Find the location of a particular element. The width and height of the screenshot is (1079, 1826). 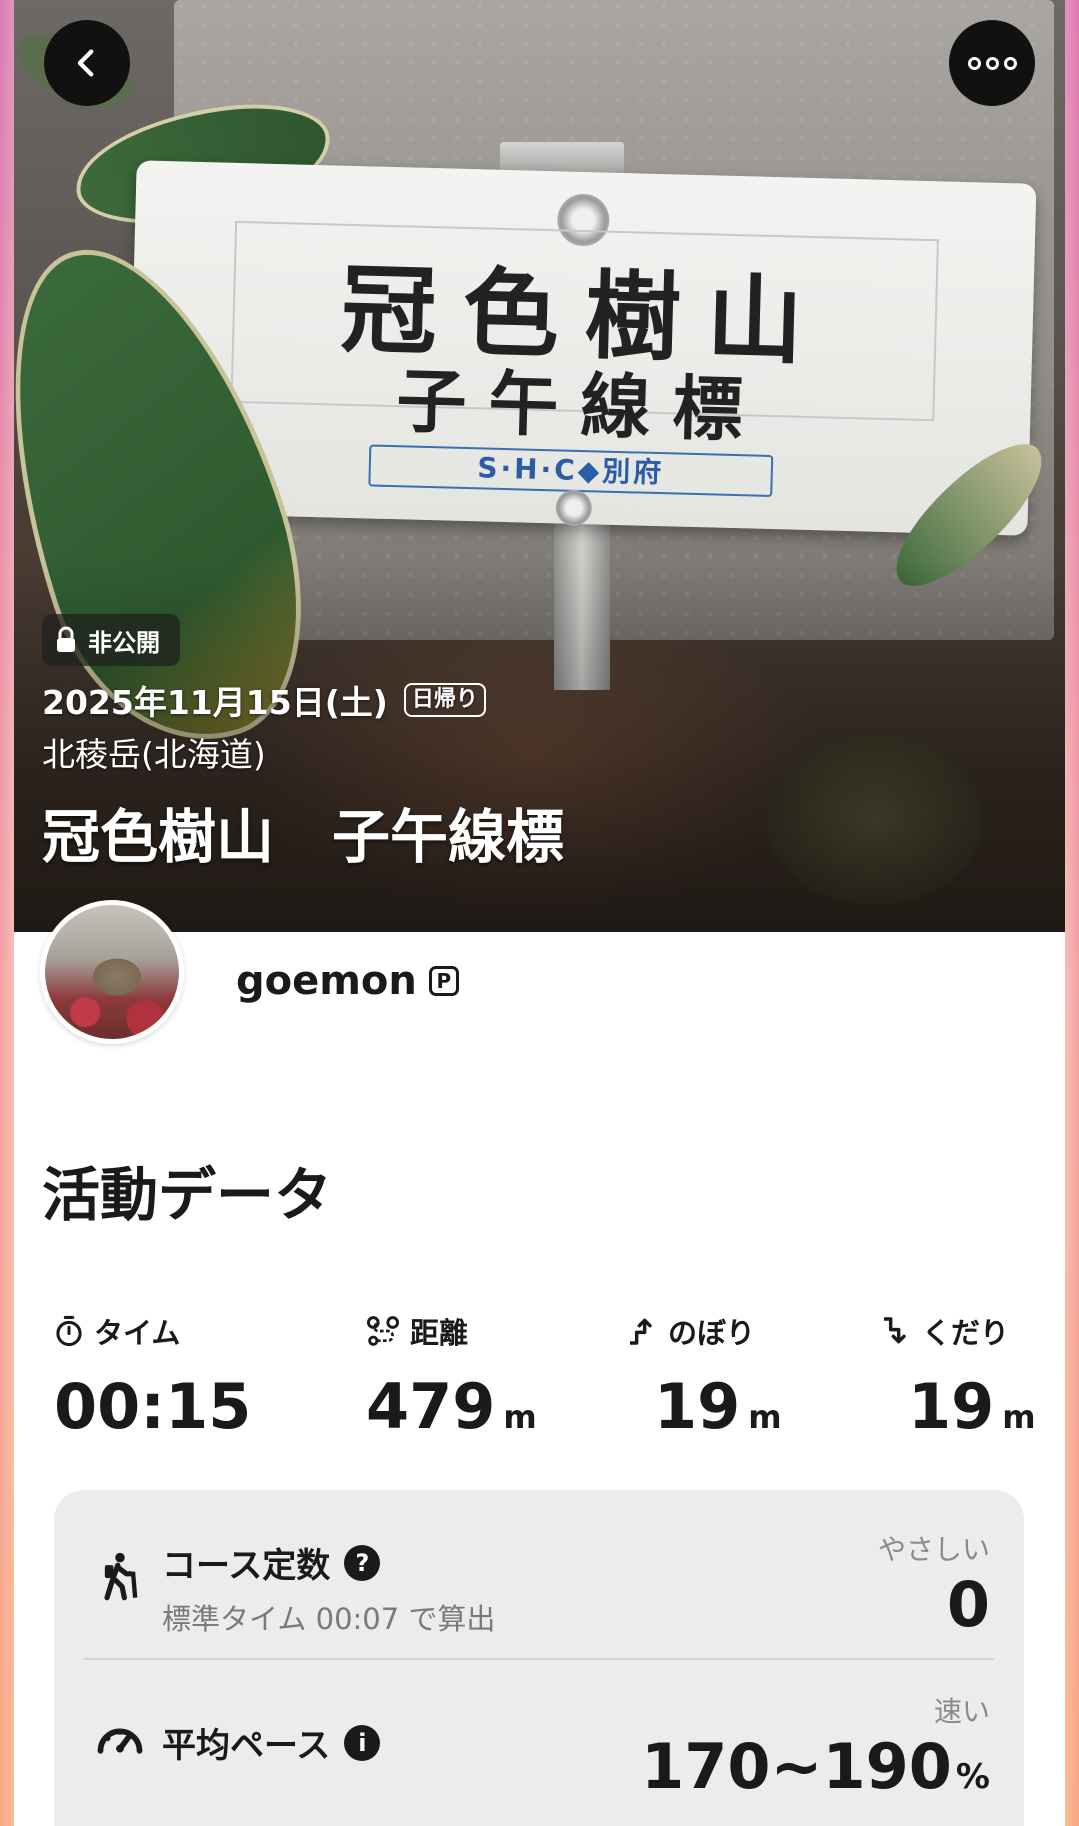

stat-label: 距離 is located at coordinates (439, 1333).